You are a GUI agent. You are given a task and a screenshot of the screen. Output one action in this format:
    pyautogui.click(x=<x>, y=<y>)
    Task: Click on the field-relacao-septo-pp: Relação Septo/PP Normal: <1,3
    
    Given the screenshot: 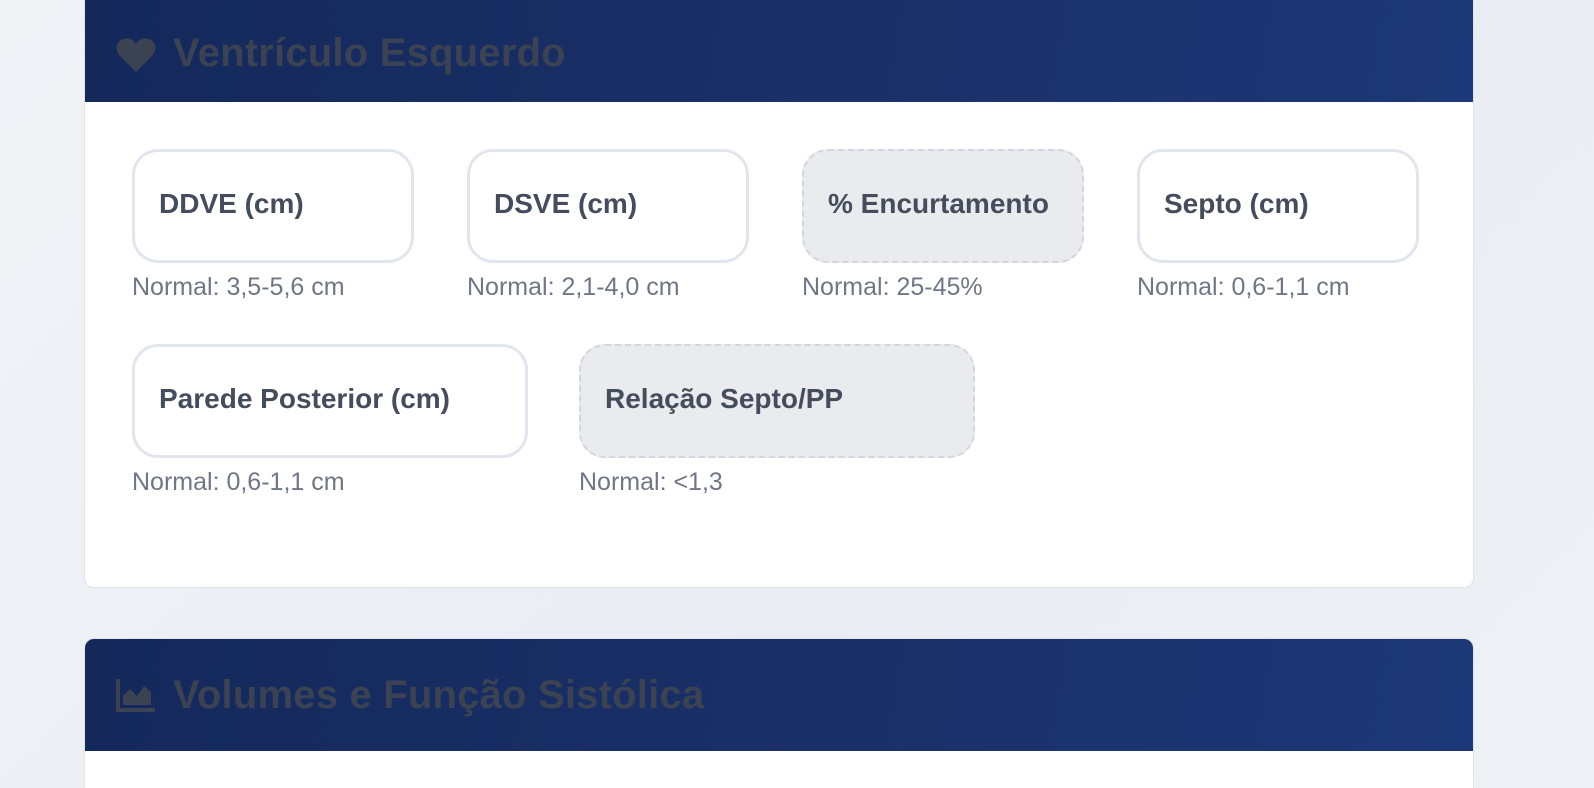 What is the action you would take?
    pyautogui.click(x=777, y=420)
    